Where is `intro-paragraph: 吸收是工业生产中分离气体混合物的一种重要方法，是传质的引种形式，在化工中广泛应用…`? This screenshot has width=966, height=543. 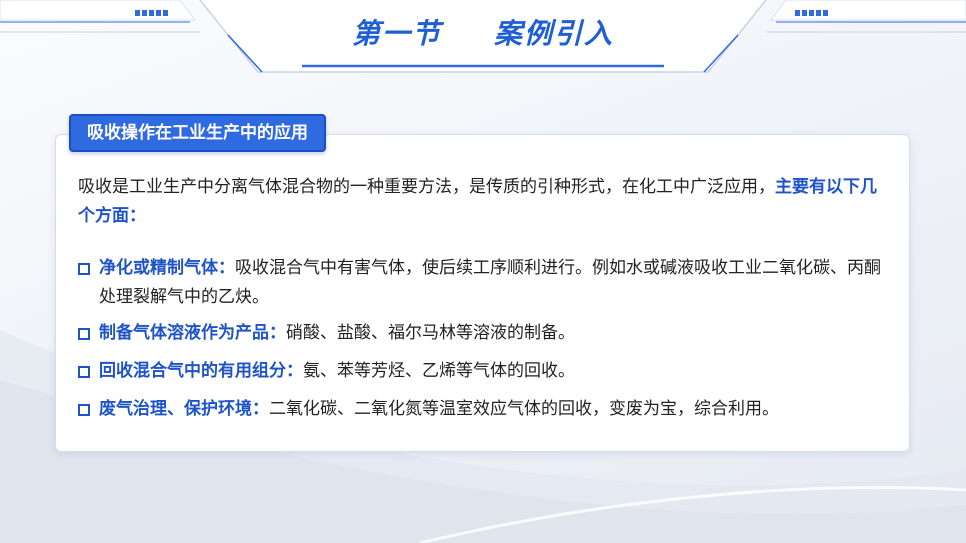 intro-paragraph: 吸收是工业生产中分离气体混合物的一种重要方法，是传质的引种形式，在化工中广泛应用… is located at coordinates (485, 202).